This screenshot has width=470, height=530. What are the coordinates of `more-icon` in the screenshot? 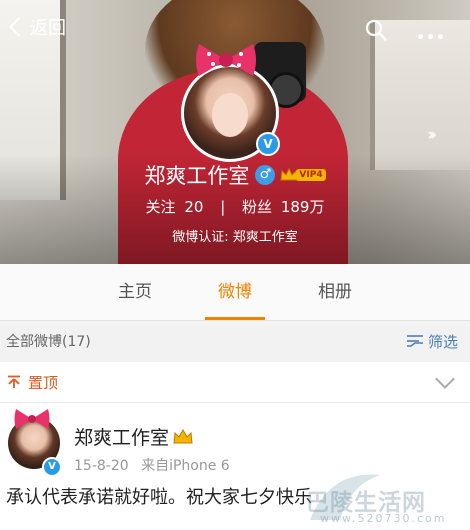 It's located at (433, 31).